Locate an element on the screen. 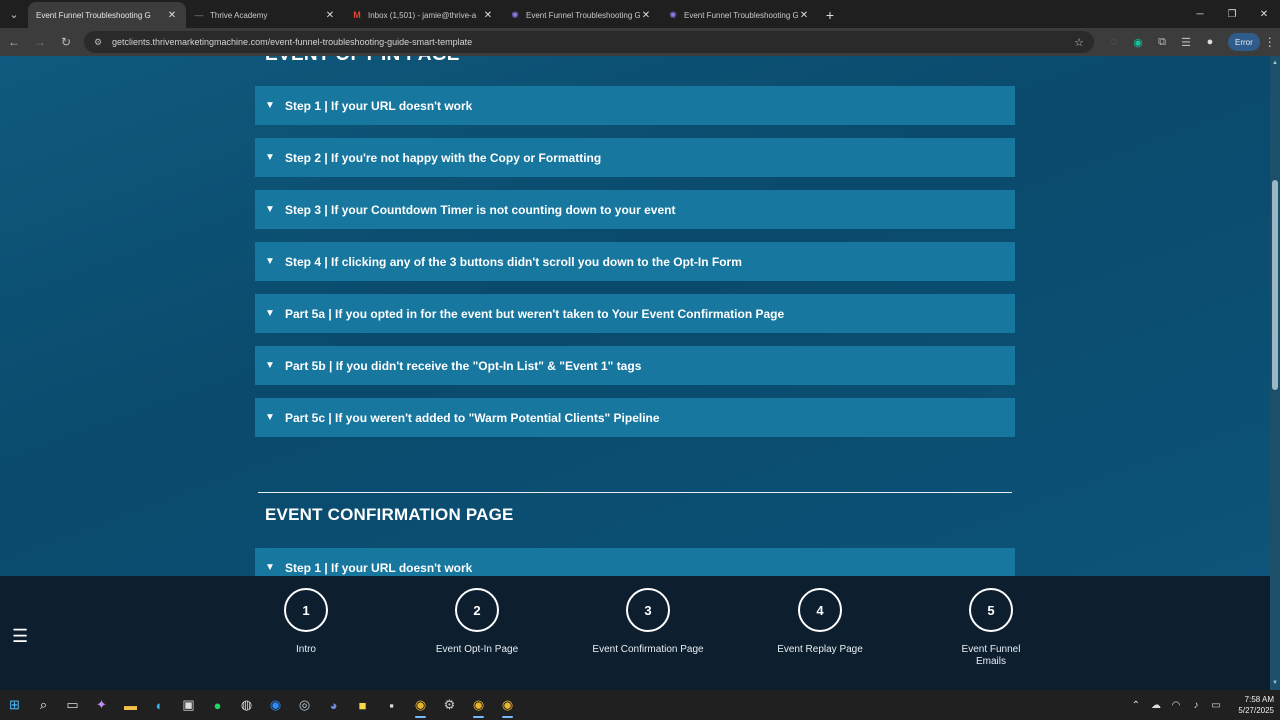 This screenshot has height=720, width=1280. clock-time: 7:58 AM is located at coordinates (1259, 699).